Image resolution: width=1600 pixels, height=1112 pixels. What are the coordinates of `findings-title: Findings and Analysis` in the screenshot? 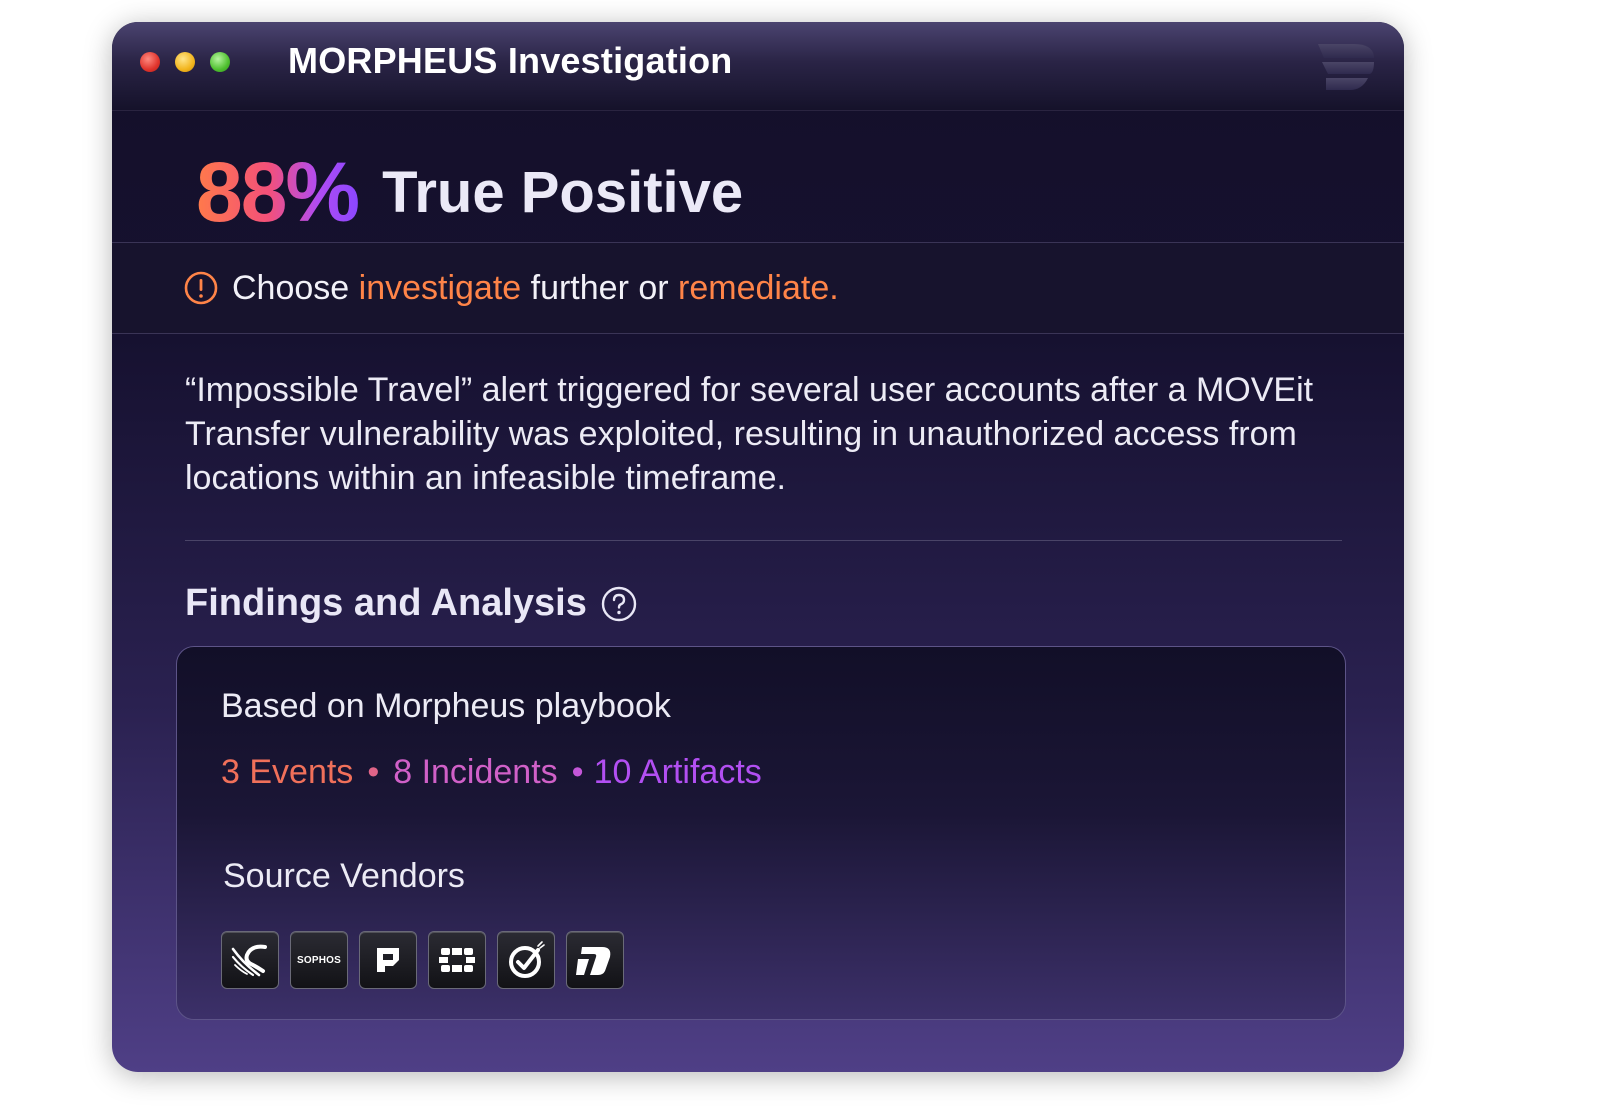 It's located at (386, 603).